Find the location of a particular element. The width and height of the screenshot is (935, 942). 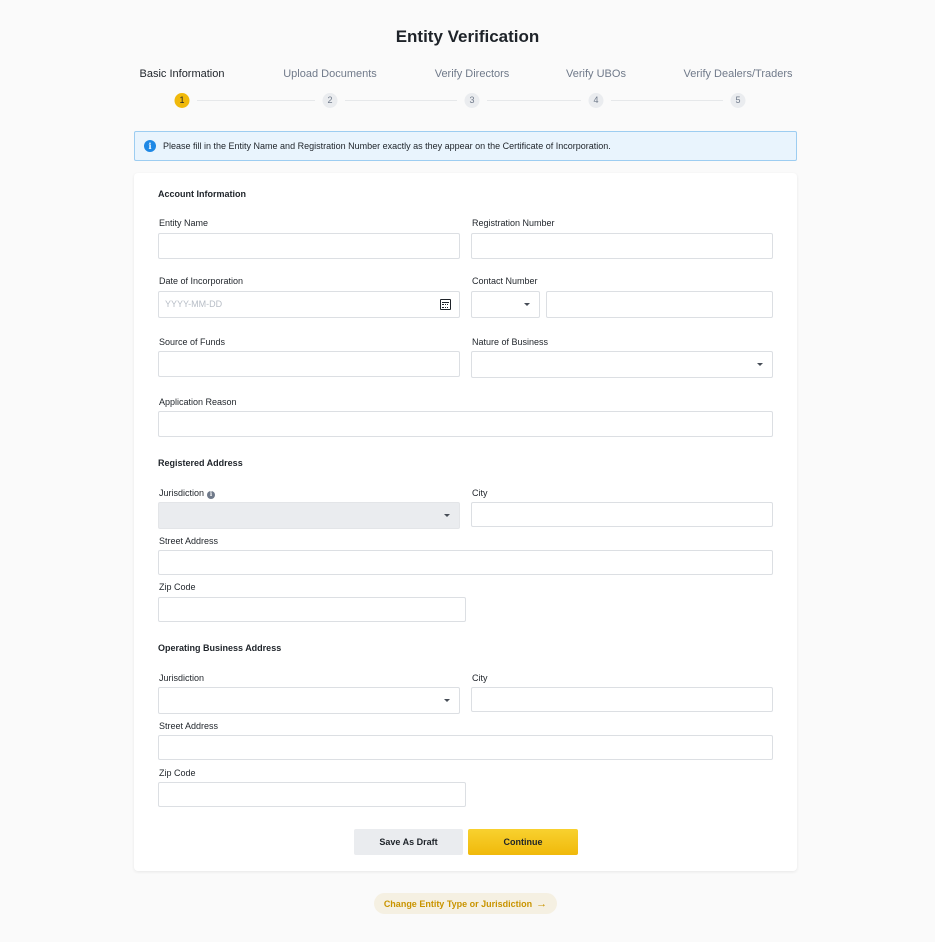

operating-zip-input is located at coordinates (312, 794).